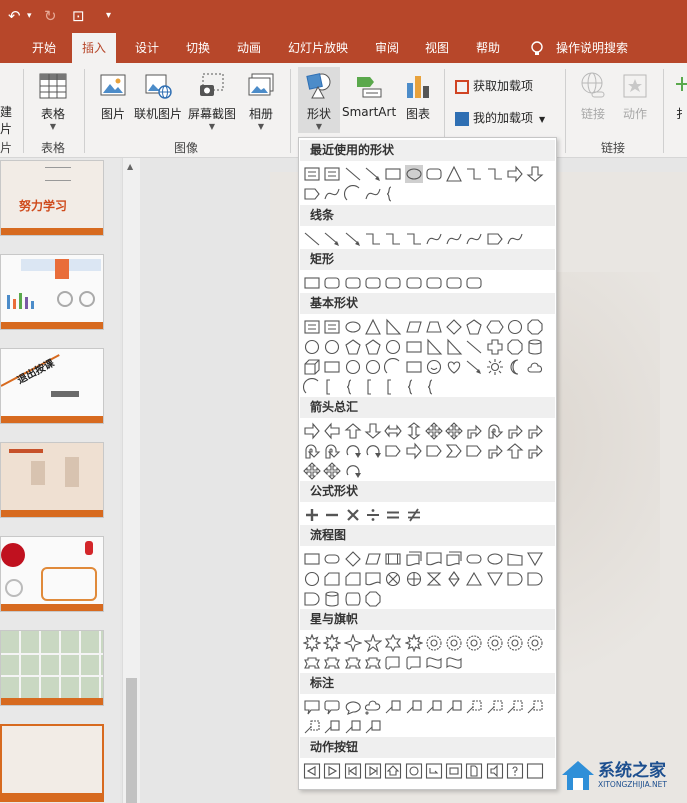  I want to click on tab-design: 设计, so click(147, 48).